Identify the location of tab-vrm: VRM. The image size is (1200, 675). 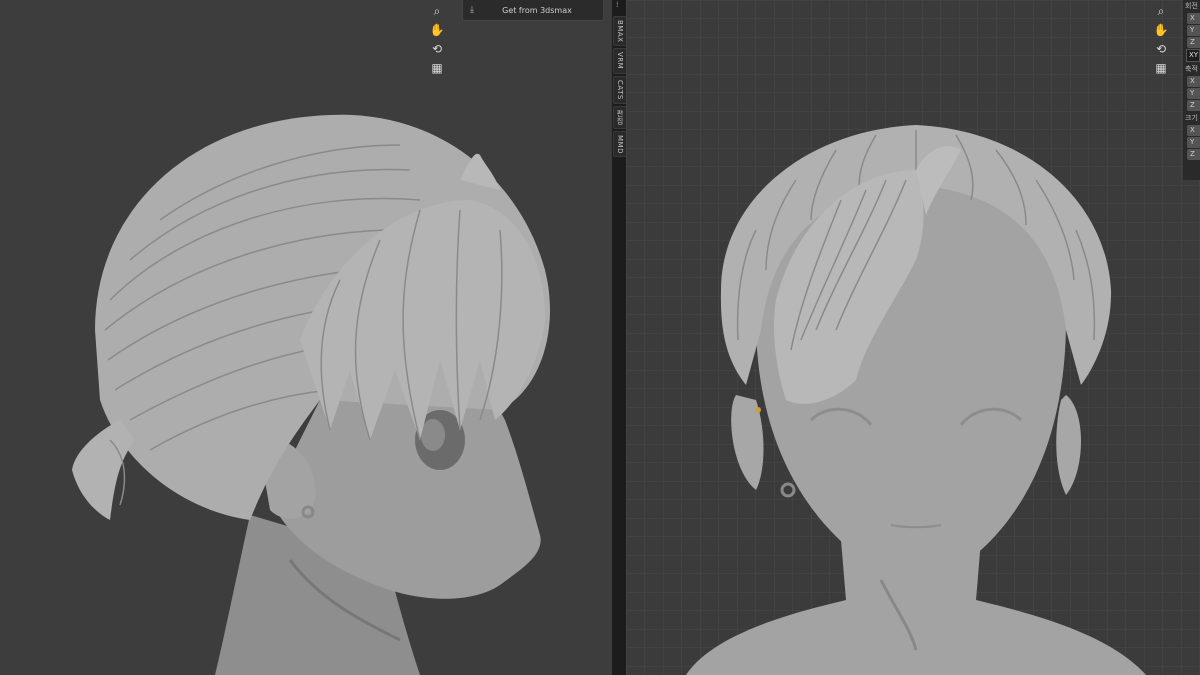
(620, 61).